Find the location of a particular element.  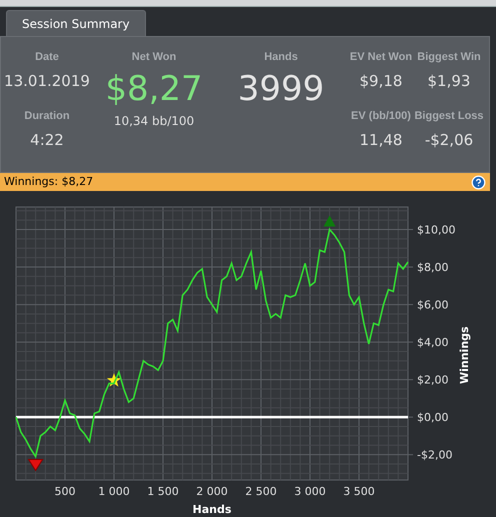

stat-value: 13.01.2019 is located at coordinates (47, 81).